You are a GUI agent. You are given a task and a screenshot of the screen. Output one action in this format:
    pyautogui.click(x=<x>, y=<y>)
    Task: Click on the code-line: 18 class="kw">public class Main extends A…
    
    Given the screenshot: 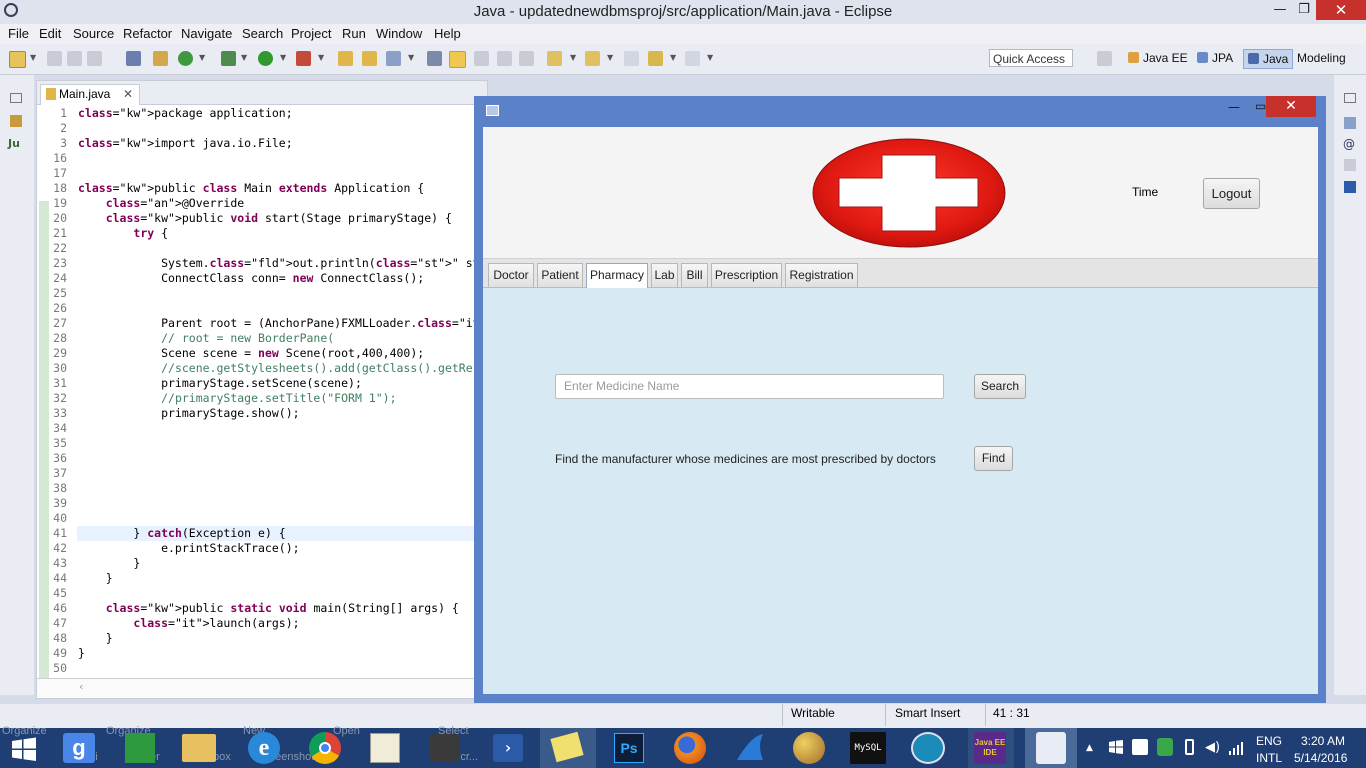 What is the action you would take?
    pyautogui.click(x=257, y=188)
    